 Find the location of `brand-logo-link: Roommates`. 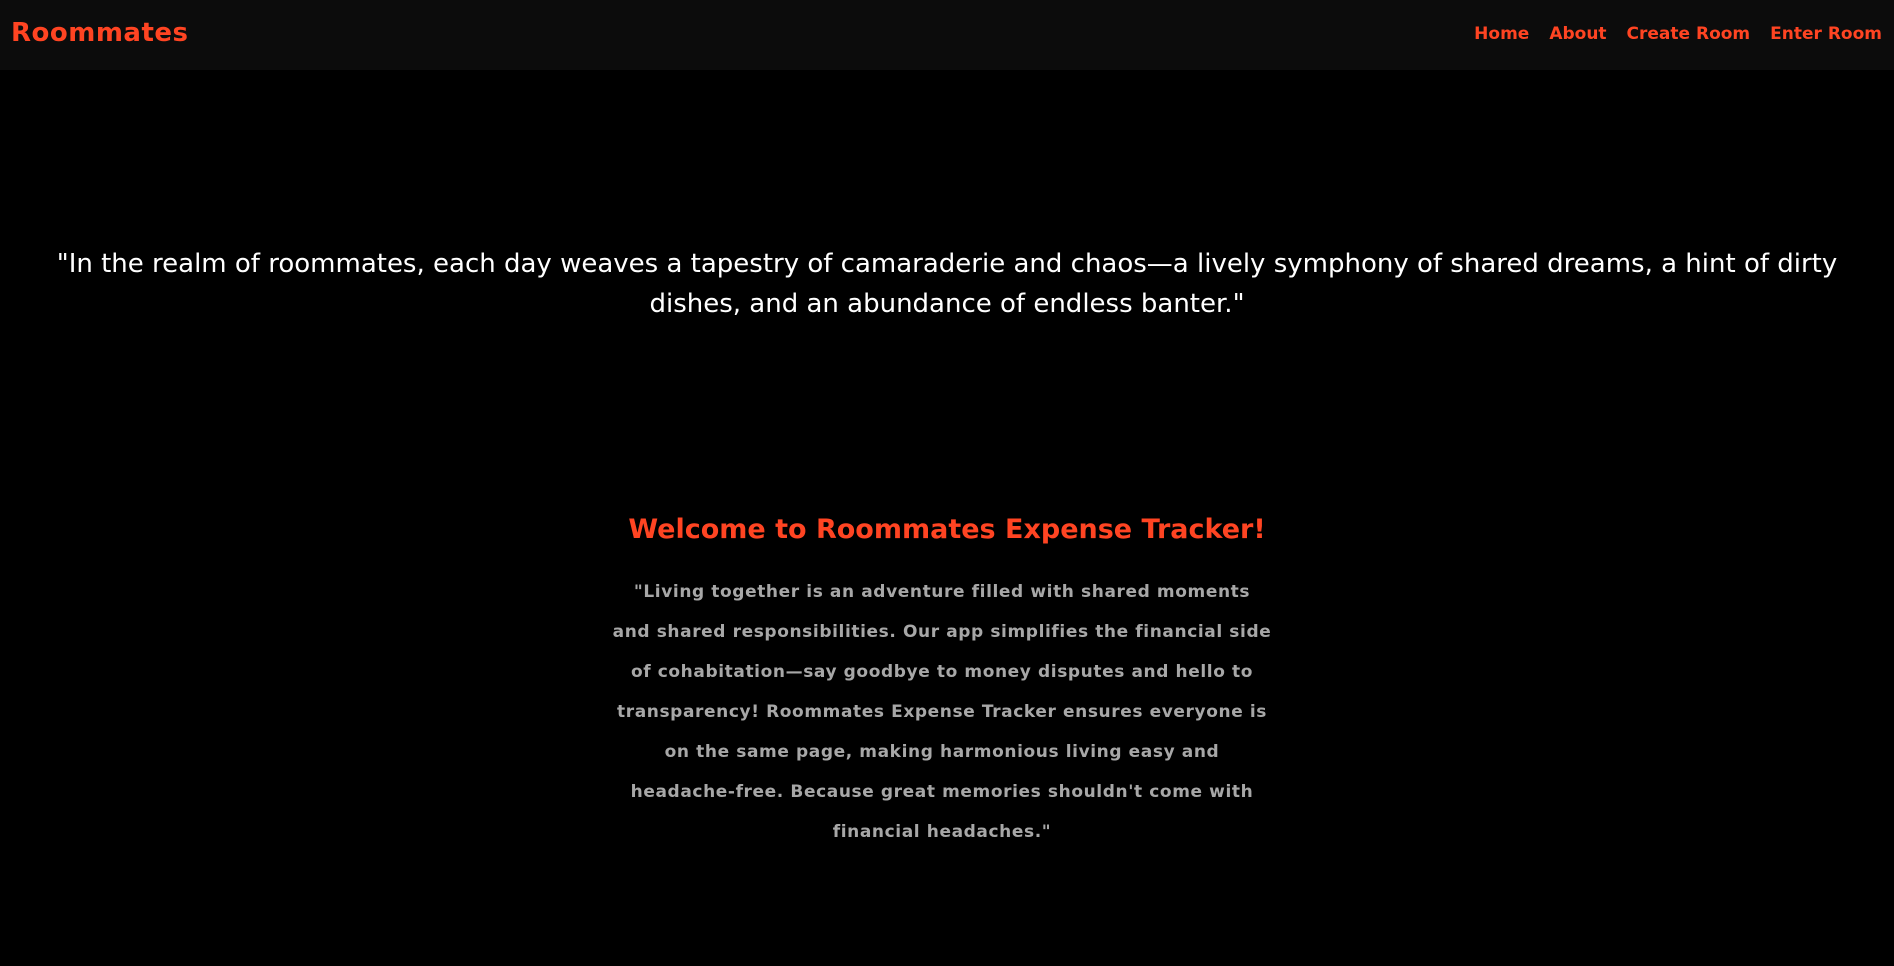

brand-logo-link: Roommates is located at coordinates (100, 33).